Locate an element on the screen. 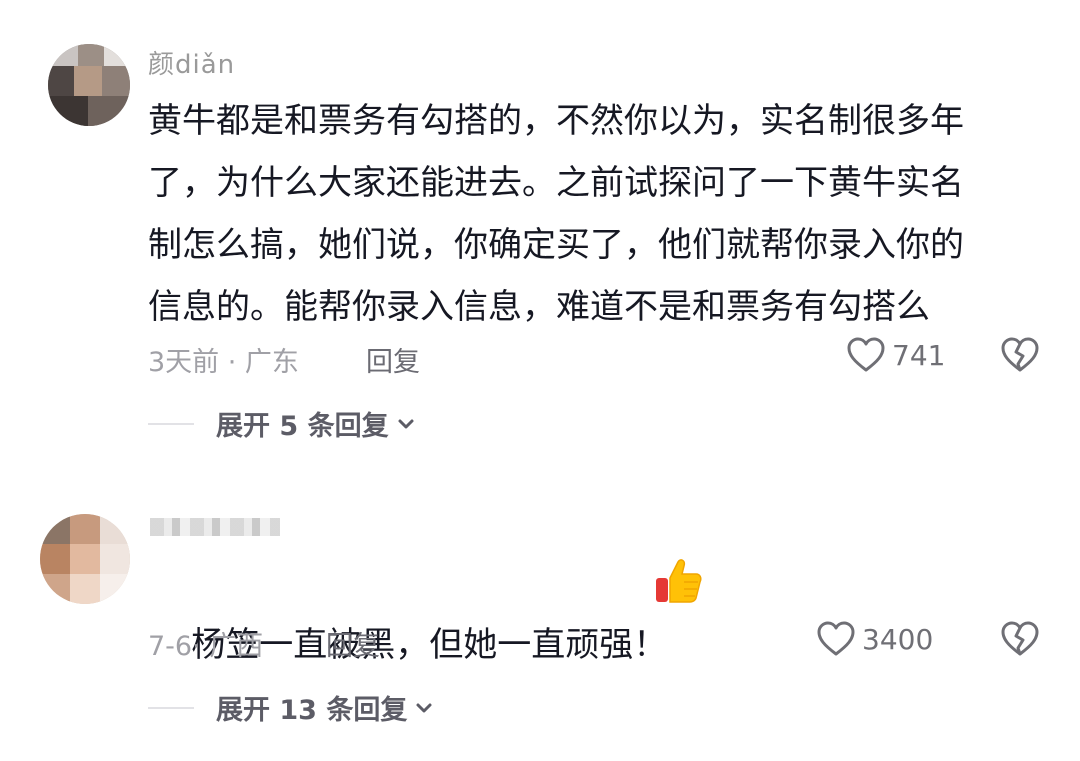 This screenshot has width=1080, height=761. expand-replies-label: 展开 5 条回复 is located at coordinates (302, 426).